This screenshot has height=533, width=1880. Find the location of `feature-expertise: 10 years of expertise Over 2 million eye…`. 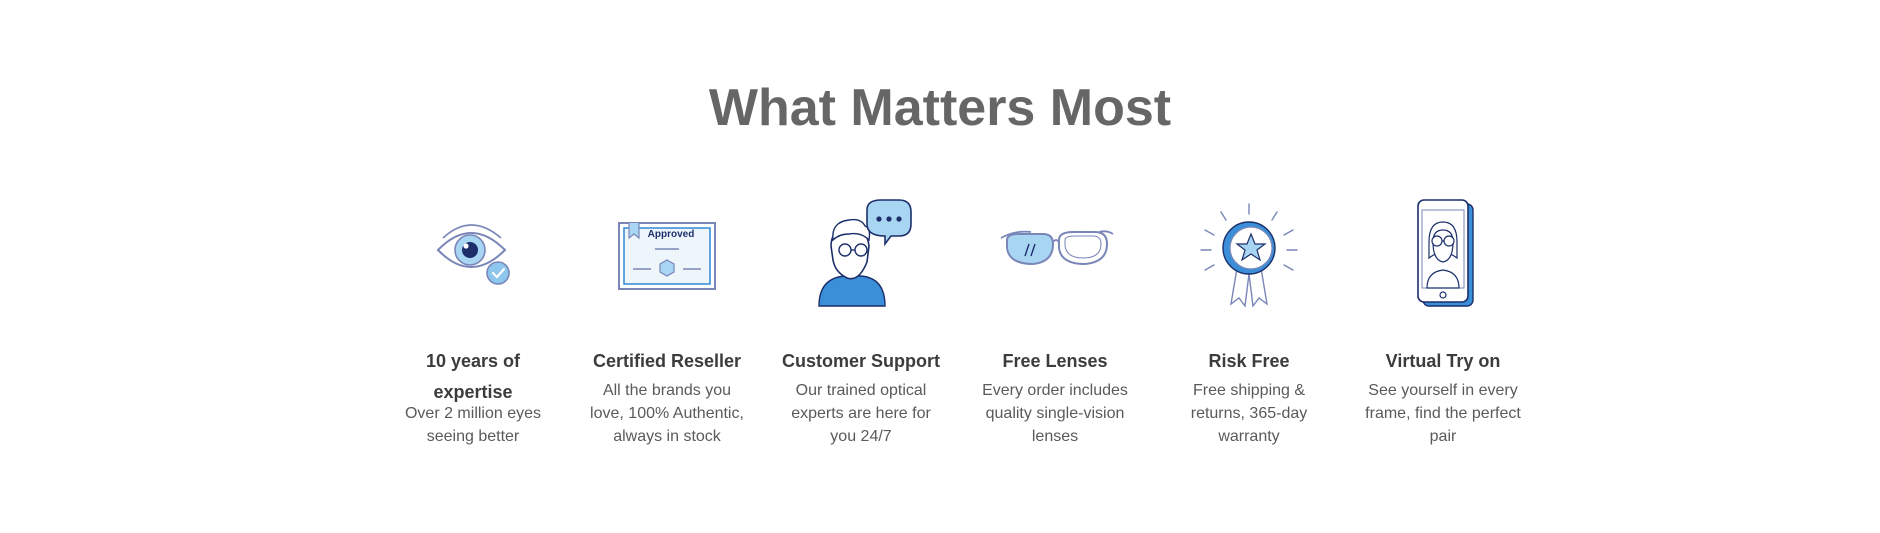

feature-expertise: 10 years of expertise Over 2 million eye… is located at coordinates (473, 323).